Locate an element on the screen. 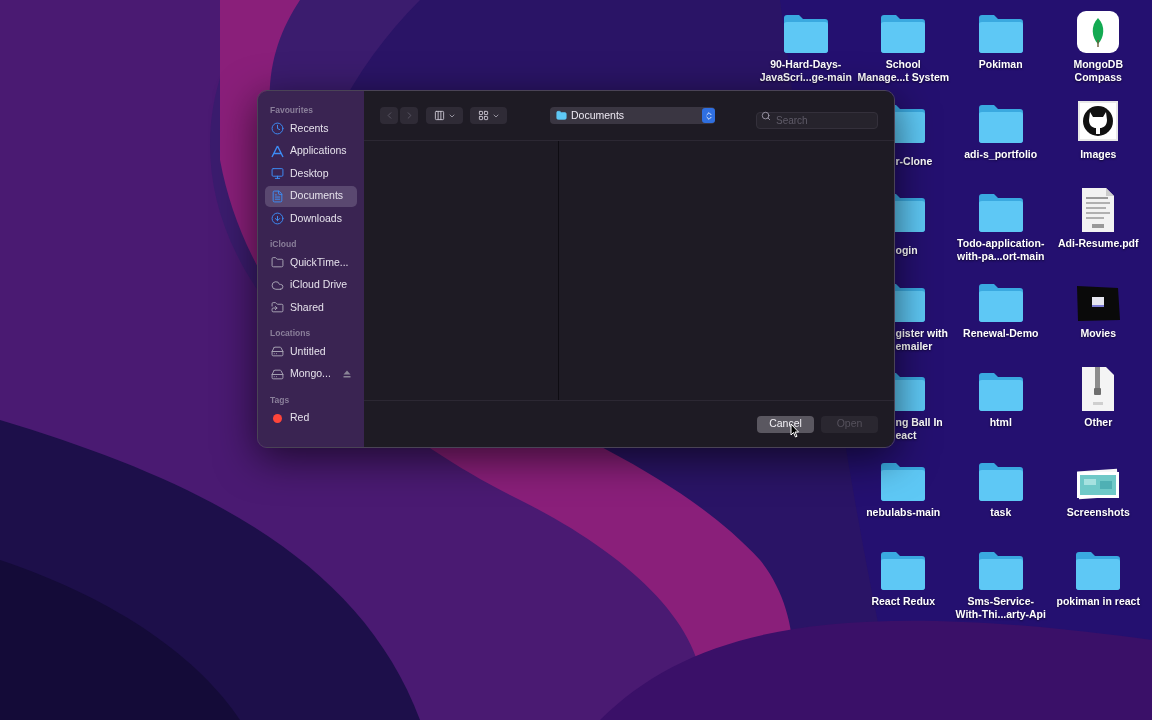  desktop-item-label: pokiman in react is located at coordinates (1098, 601).